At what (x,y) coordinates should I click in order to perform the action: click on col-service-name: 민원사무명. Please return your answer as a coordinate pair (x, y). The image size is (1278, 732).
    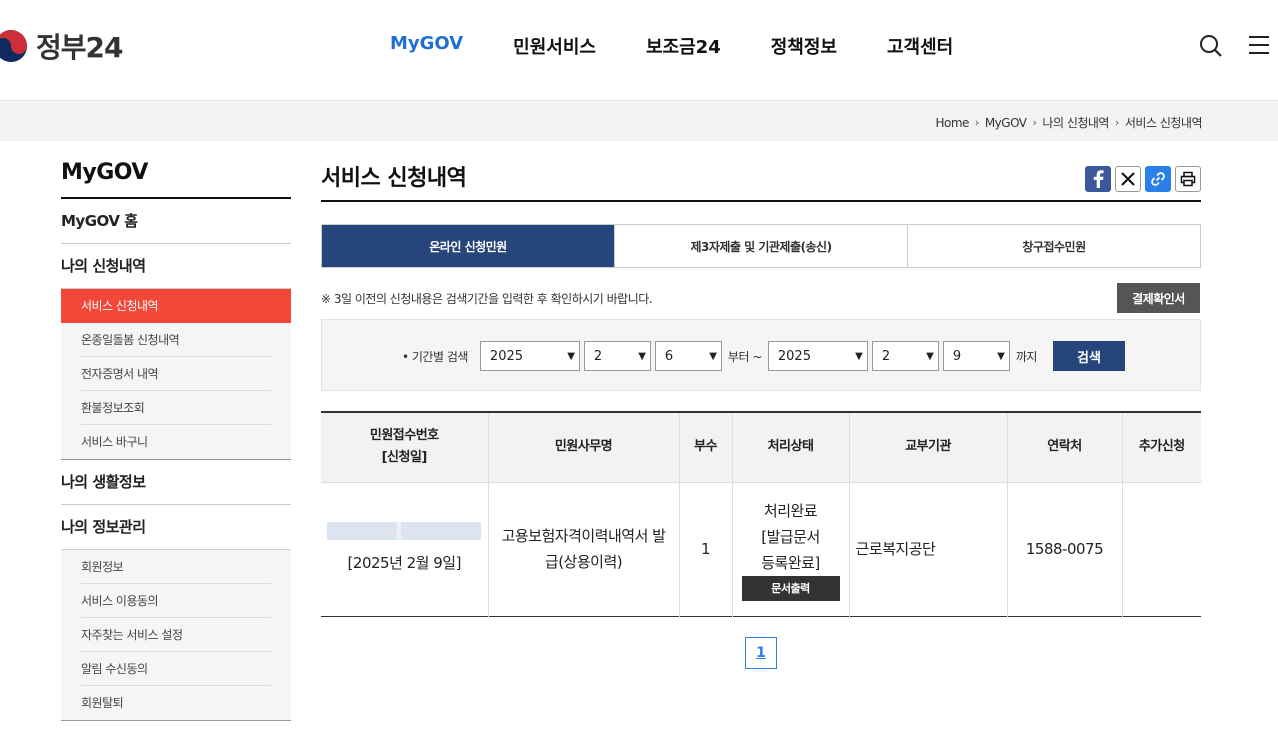
    Looking at the image, I should click on (583, 447).